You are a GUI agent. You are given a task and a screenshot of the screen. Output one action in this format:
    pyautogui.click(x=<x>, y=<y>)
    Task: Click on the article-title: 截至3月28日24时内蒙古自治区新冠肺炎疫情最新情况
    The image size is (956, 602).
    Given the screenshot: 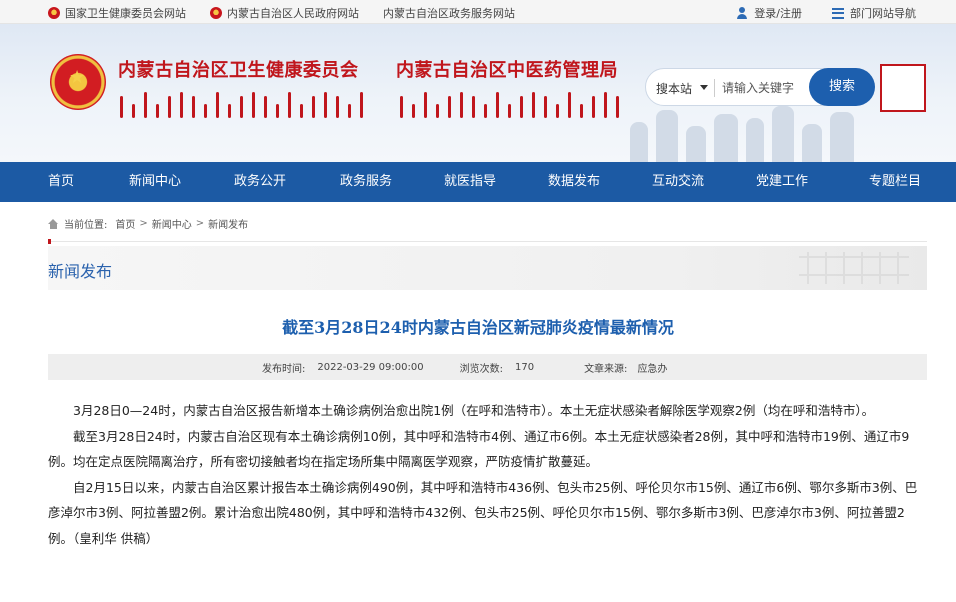 What is the action you would take?
    pyautogui.click(x=478, y=327)
    